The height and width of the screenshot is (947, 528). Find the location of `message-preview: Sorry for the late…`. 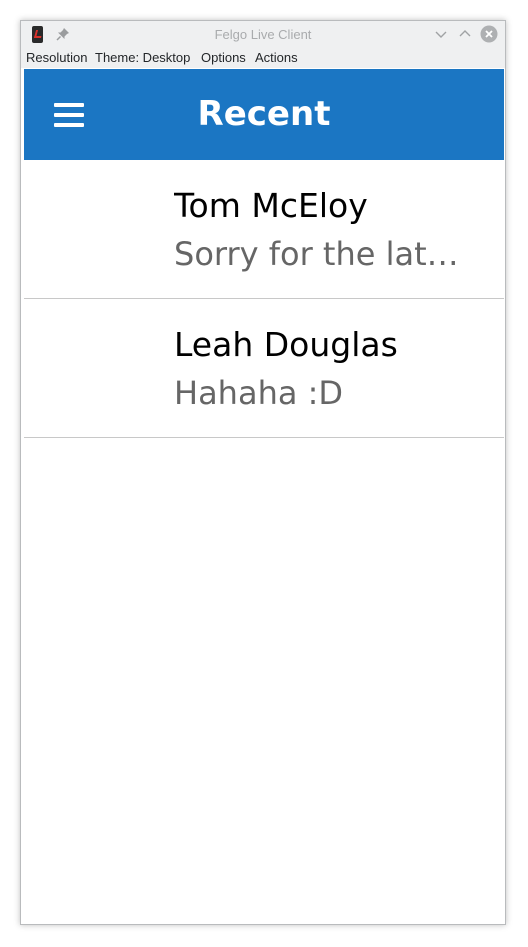

message-preview: Sorry for the late… is located at coordinates (324, 254).